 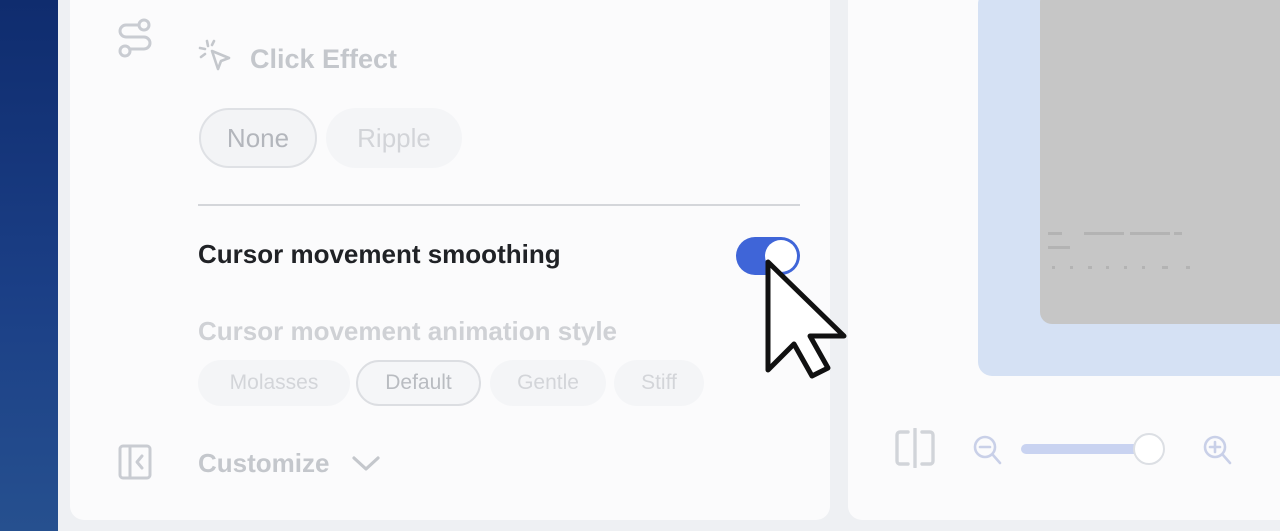 I want to click on option-label: Molasses, so click(x=274, y=382).